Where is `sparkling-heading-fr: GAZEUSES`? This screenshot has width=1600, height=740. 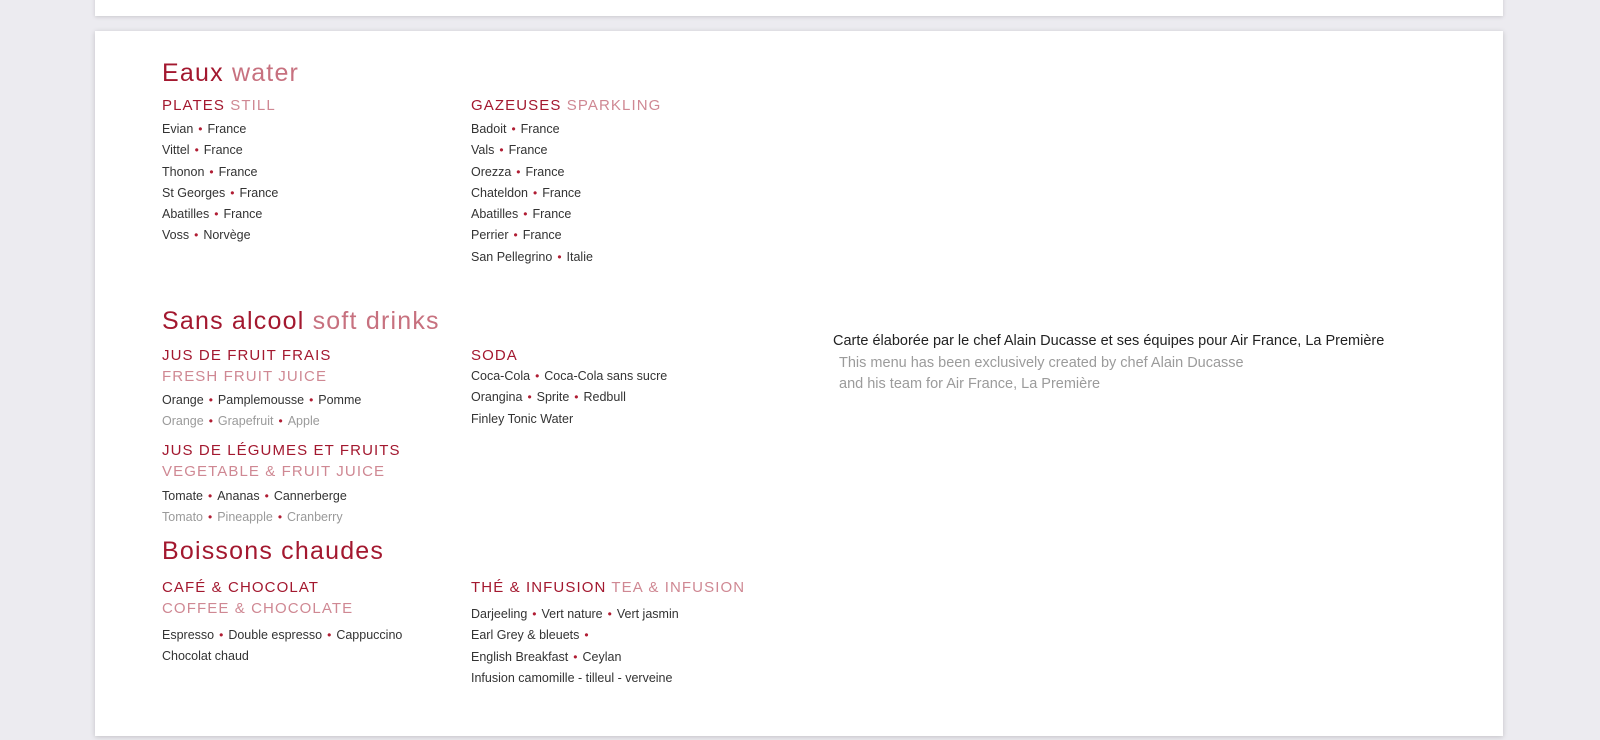 sparkling-heading-fr: GAZEUSES is located at coordinates (516, 105).